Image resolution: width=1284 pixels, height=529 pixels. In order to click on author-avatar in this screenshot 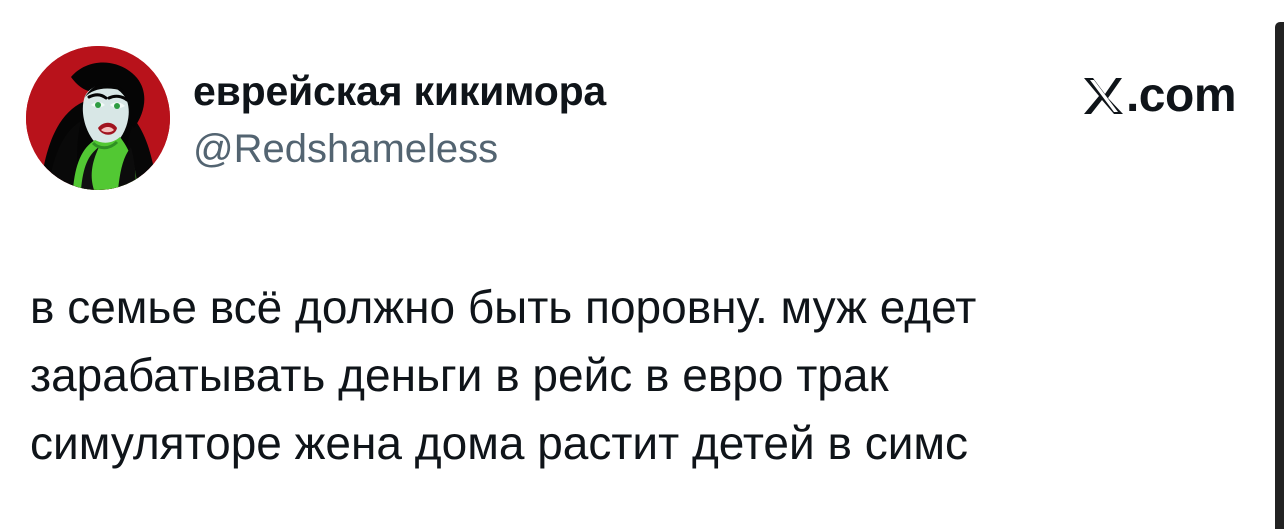, I will do `click(98, 118)`.